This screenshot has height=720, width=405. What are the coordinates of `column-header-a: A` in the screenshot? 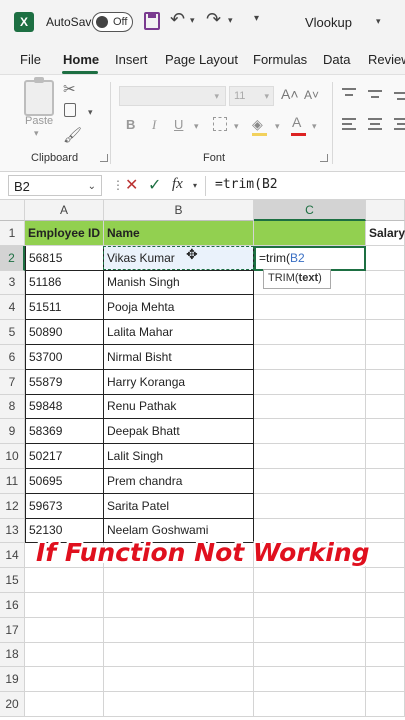 It's located at (64, 210).